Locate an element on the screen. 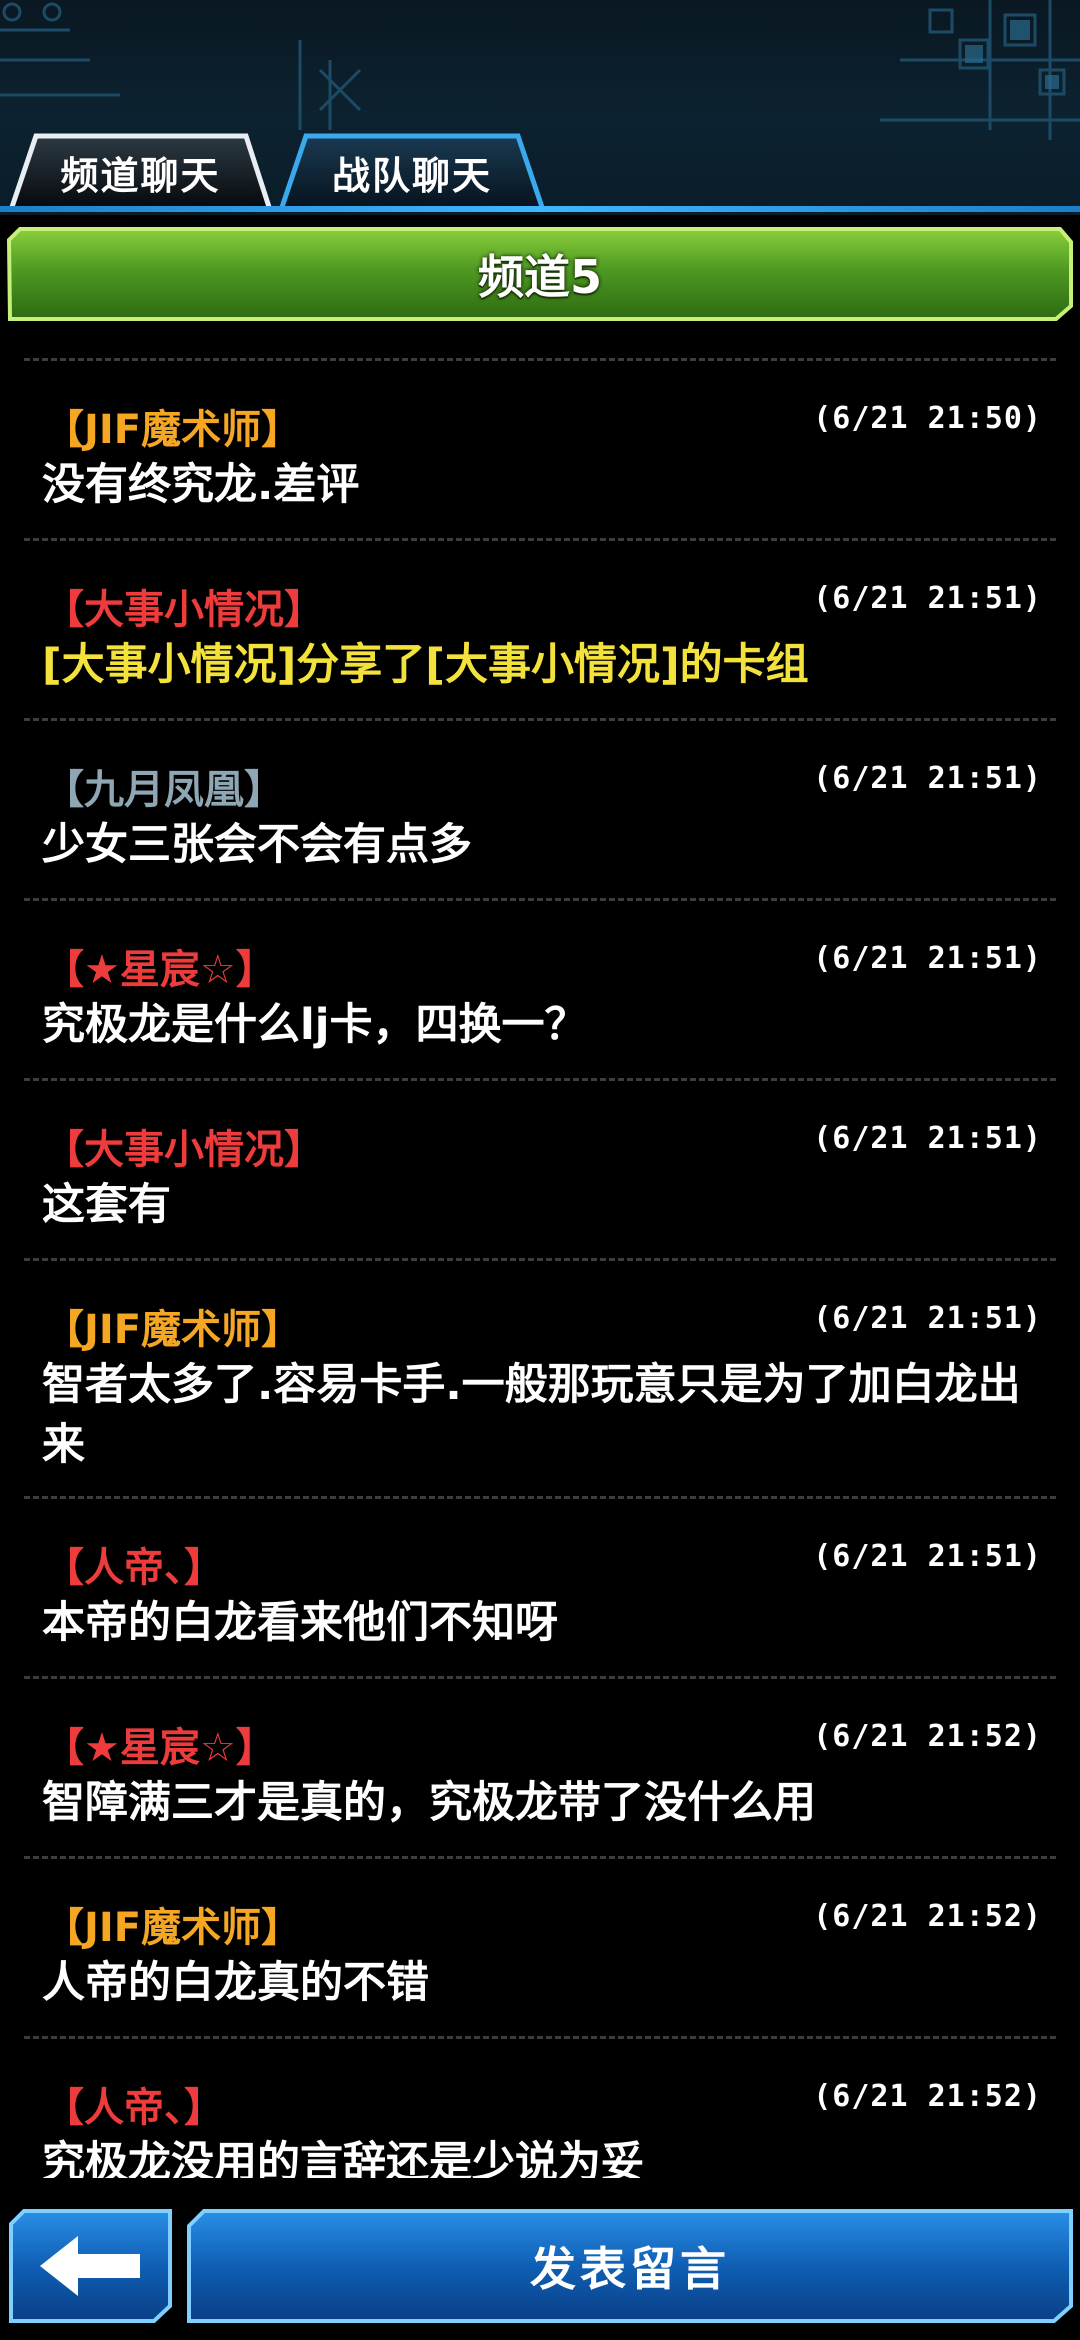  bottom-bar: 发表留言 is located at coordinates (540, 2268).